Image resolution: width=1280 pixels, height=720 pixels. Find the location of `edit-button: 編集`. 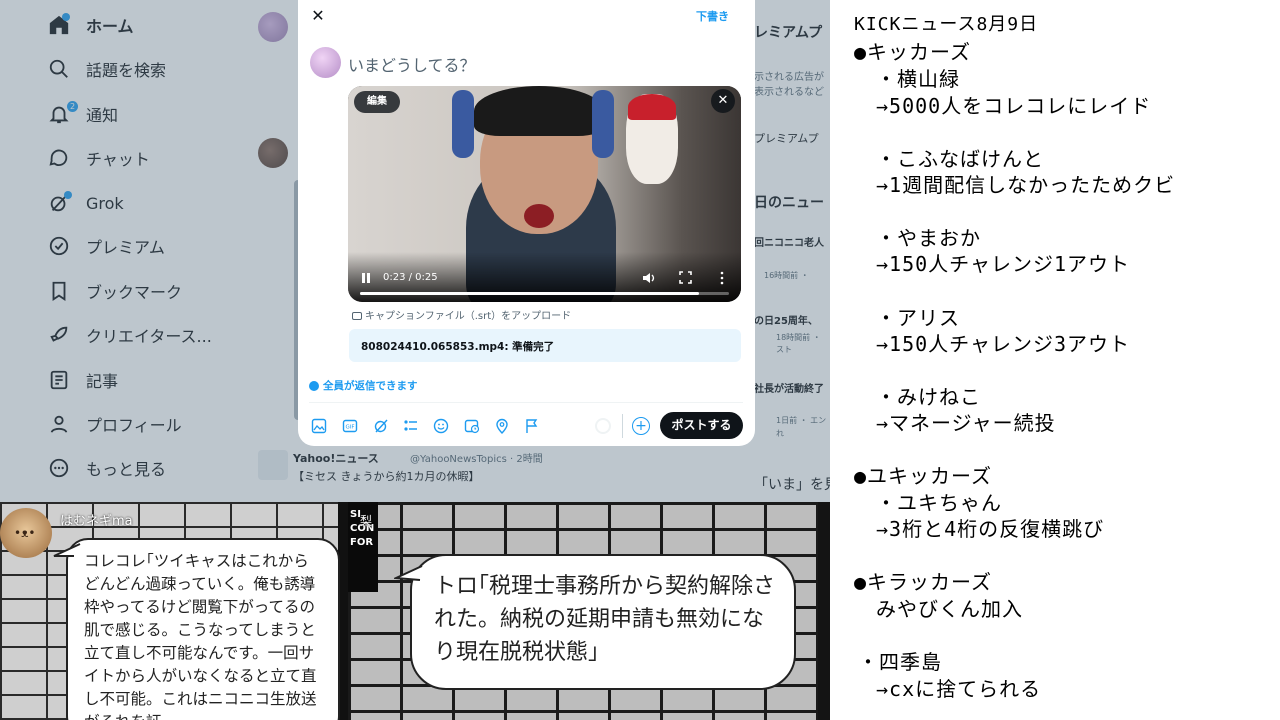

edit-button: 編集 is located at coordinates (377, 102).